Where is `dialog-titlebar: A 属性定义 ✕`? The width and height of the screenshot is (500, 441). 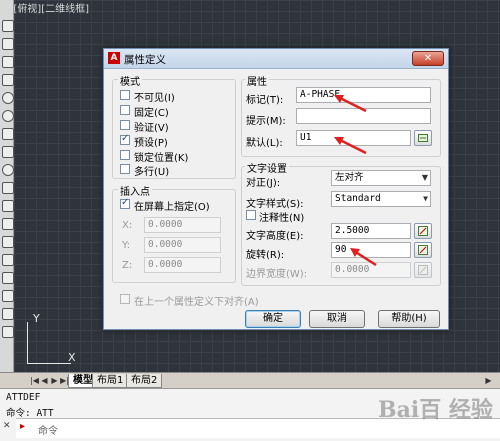
dialog-titlebar: A 属性定义 ✕ is located at coordinates (276, 59).